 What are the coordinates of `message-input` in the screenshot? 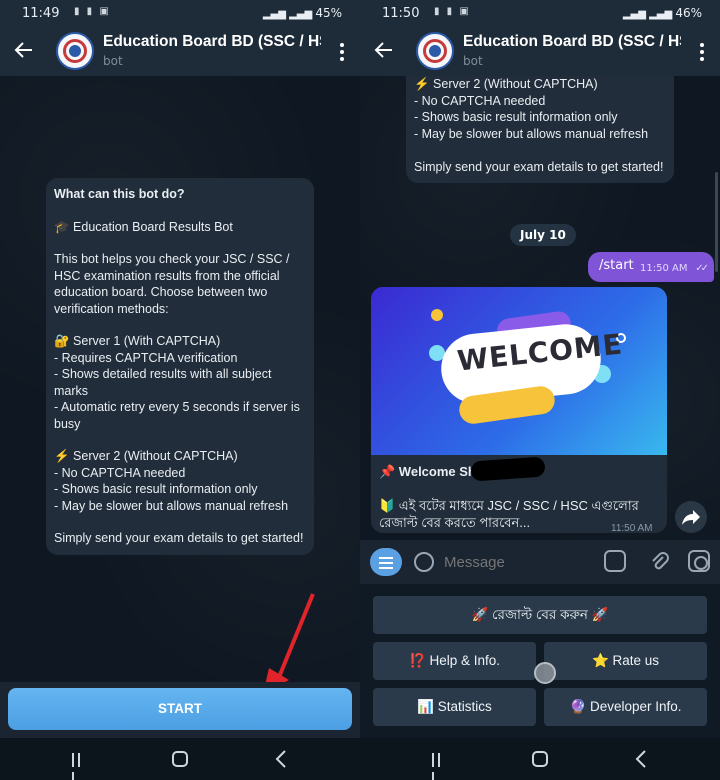 It's located at (519, 562).